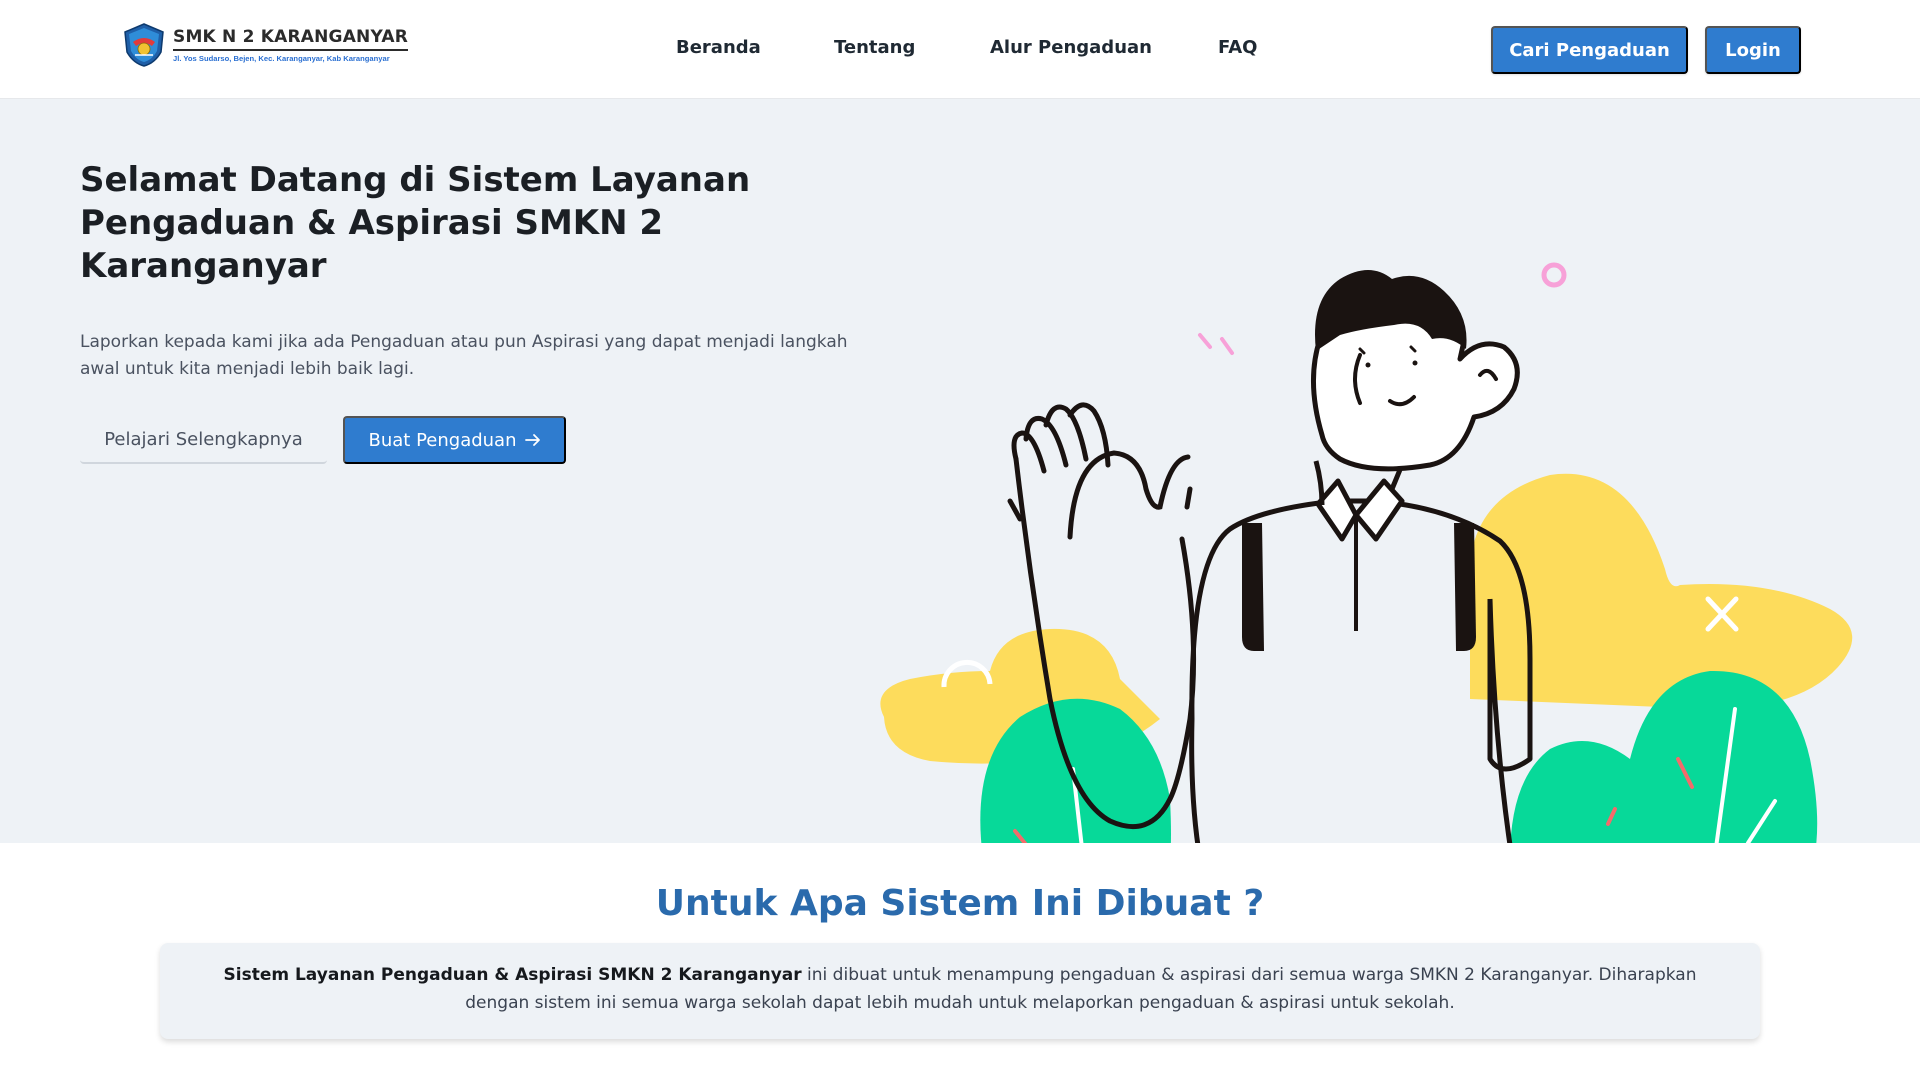 The height and width of the screenshot is (1080, 1920). Describe the element at coordinates (960, 903) in the screenshot. I see `about-title: Untuk Apa Sistem Ini Dibuat ?` at that location.